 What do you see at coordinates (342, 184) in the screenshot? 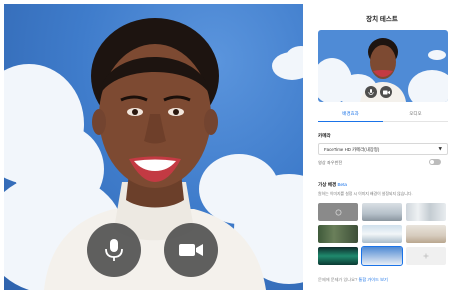
I see `beta-badge: Beta` at bounding box center [342, 184].